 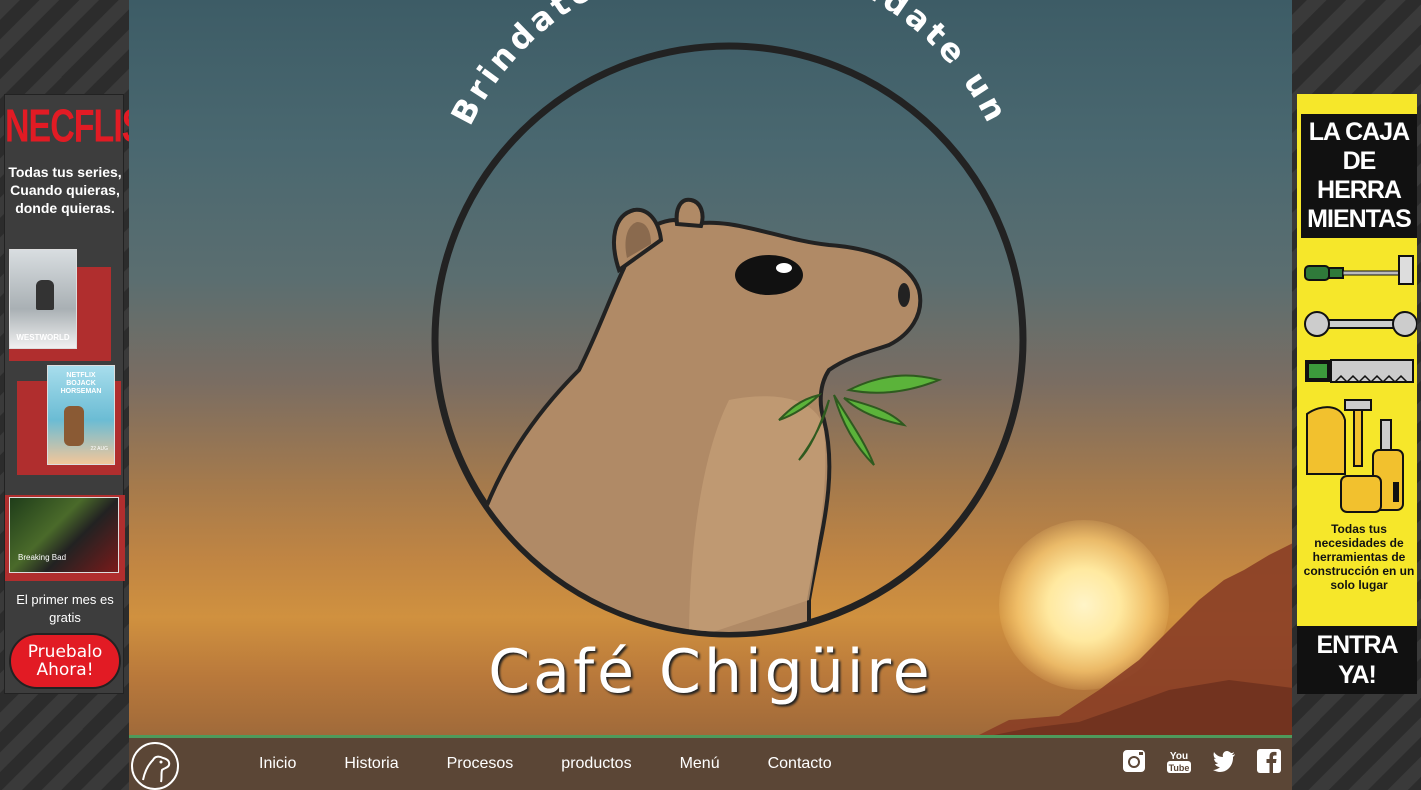 What do you see at coordinates (1357, 660) in the screenshot?
I see `enter-now-button: ENTRA YA!` at bounding box center [1357, 660].